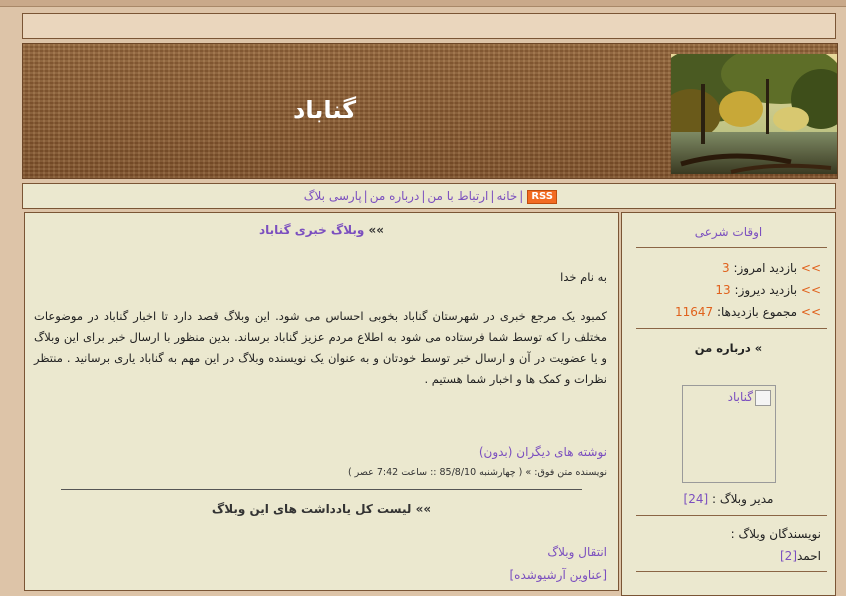  I want to click on stat-total-label: مجموع بازدیدها:, so click(757, 312).